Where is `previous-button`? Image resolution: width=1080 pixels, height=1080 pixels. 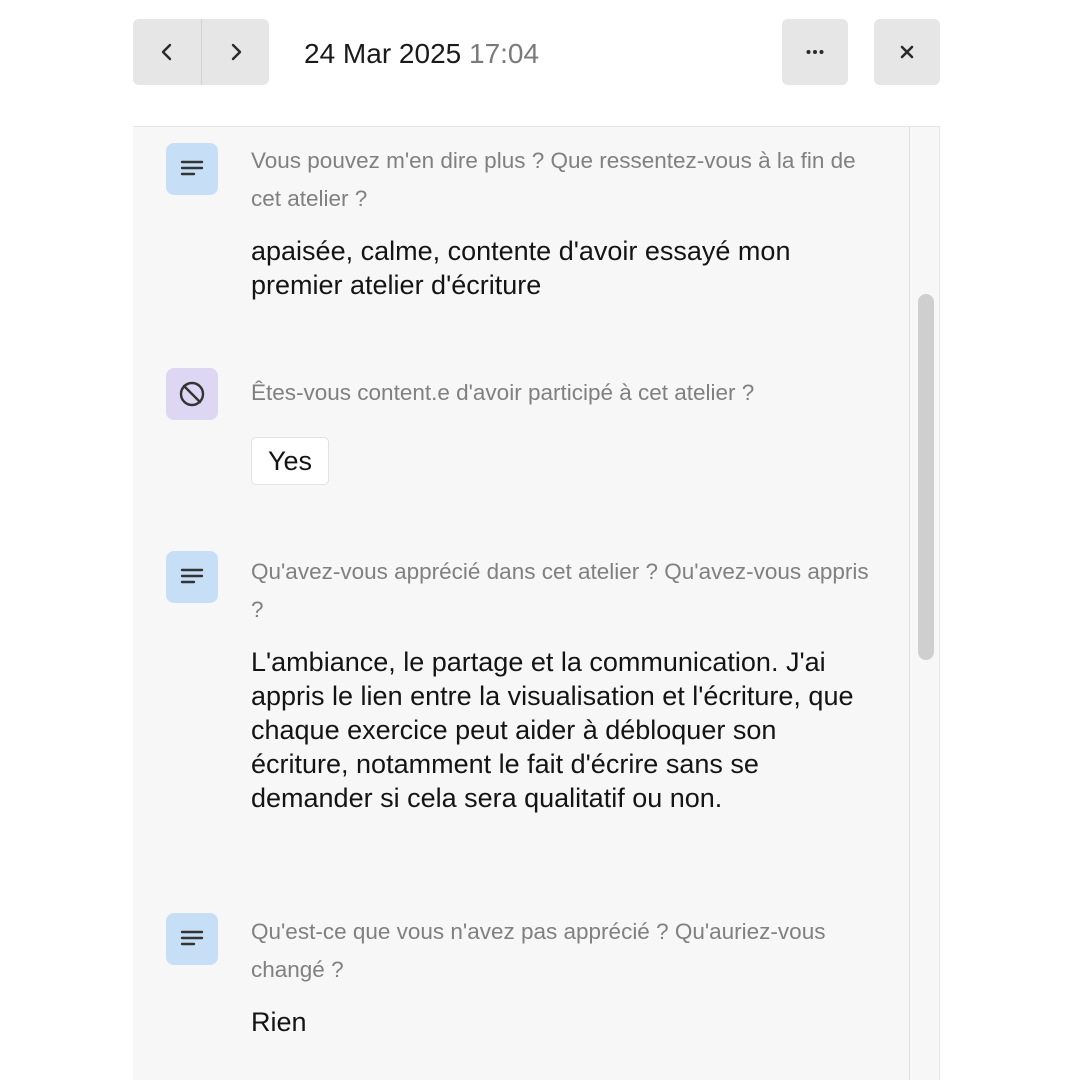
previous-button is located at coordinates (167, 52).